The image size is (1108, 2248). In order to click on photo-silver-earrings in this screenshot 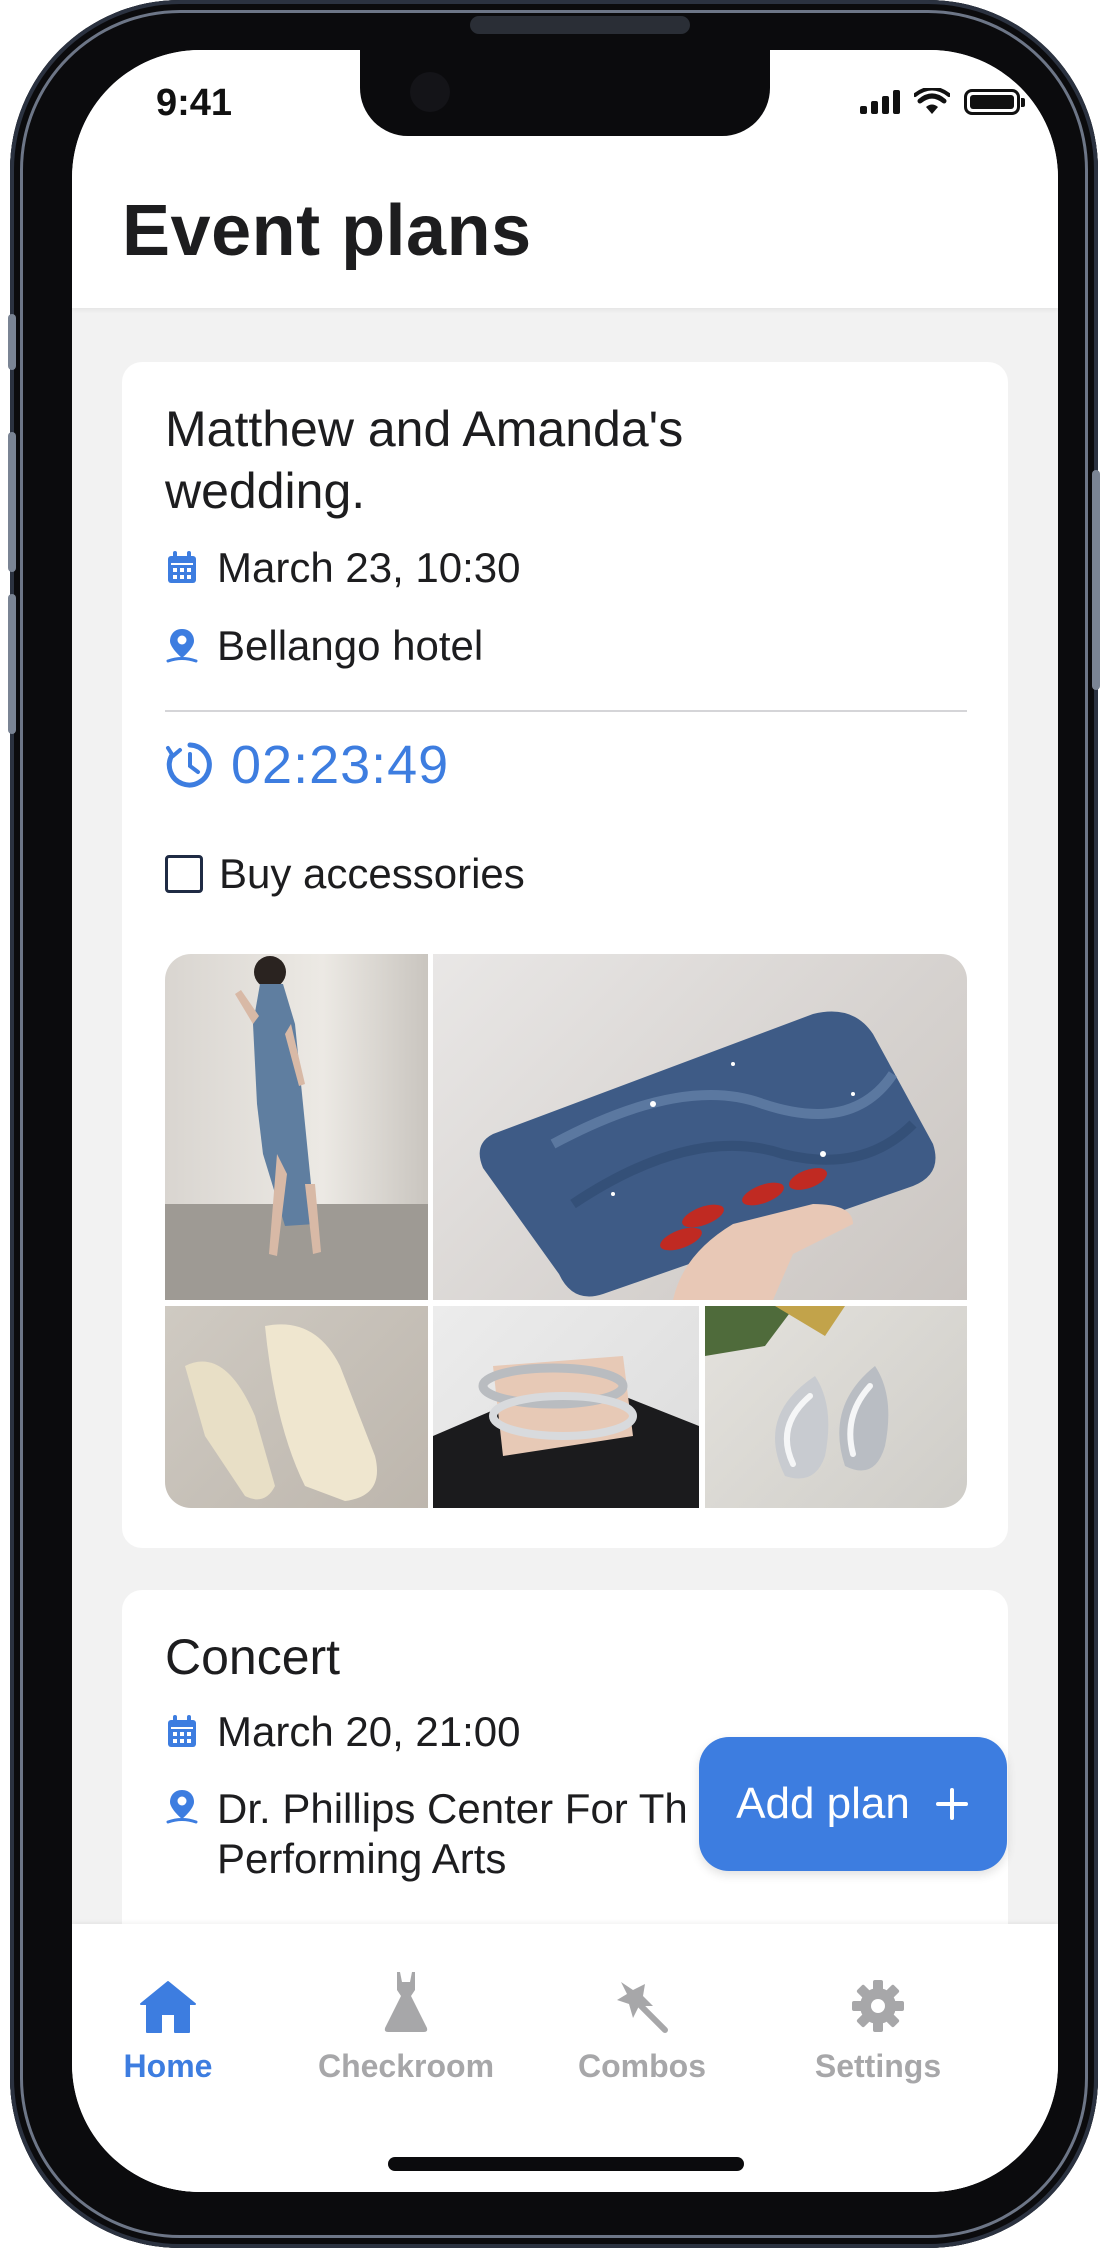, I will do `click(836, 1407)`.